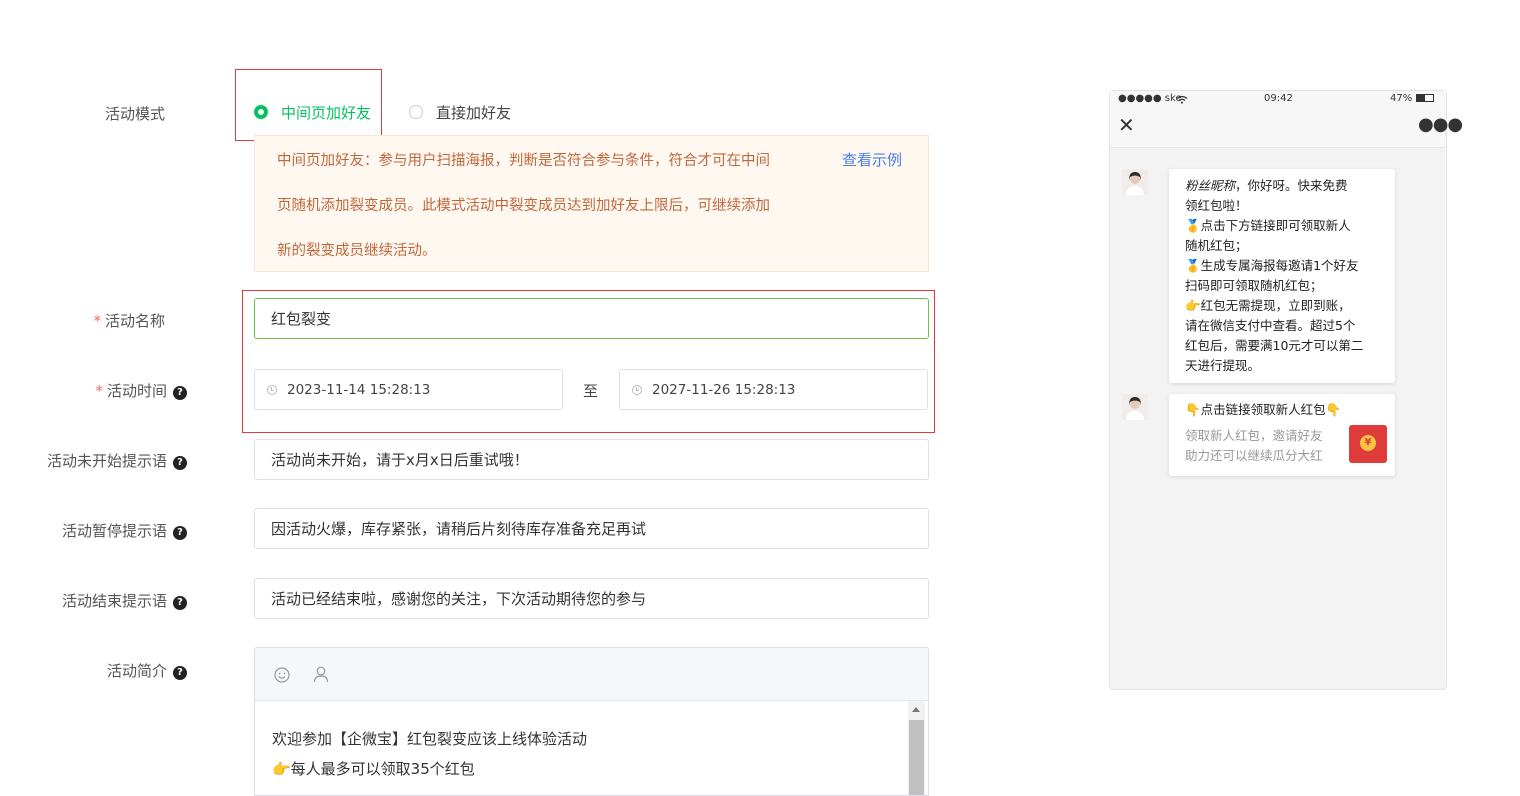 Image resolution: width=1520 pixels, height=796 pixels. What do you see at coordinates (93, 600) in the screenshot?
I see `ended-label: 活动结束提示语?` at bounding box center [93, 600].